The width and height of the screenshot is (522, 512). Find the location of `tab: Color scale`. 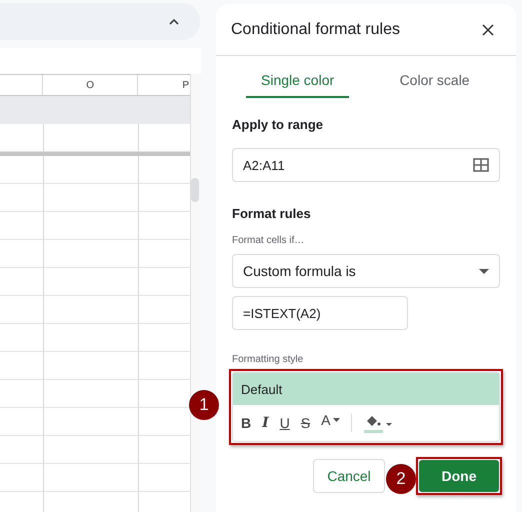

tab: Color scale is located at coordinates (434, 83).